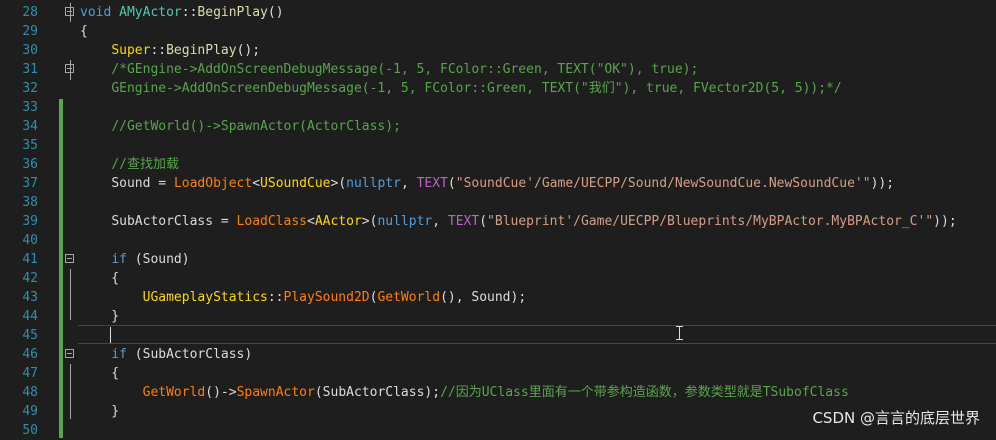 This screenshot has width=996, height=440. What do you see at coordinates (150, 12) in the screenshot?
I see `code-token: AMyActor` at bounding box center [150, 12].